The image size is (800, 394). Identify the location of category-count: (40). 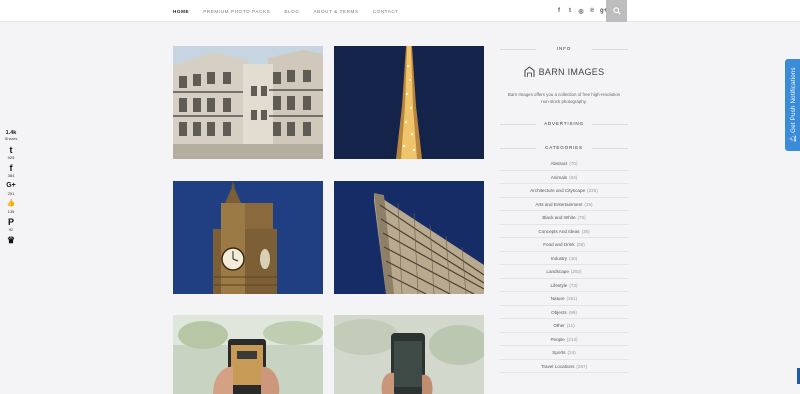
(573, 258).